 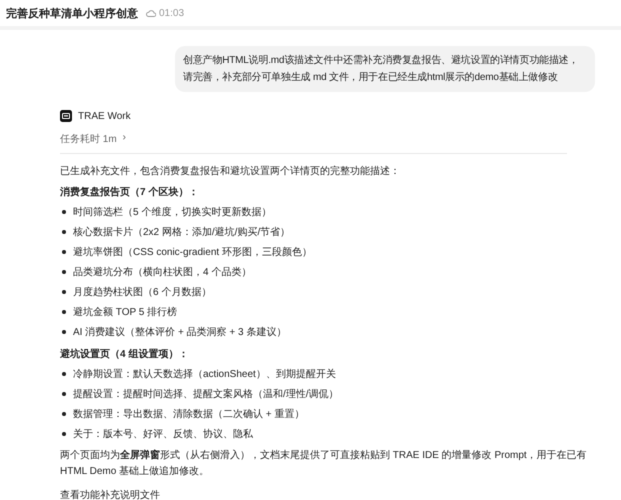 What do you see at coordinates (72, 13) in the screenshot?
I see `chat-title: 完善反种草清单小程序创意` at bounding box center [72, 13].